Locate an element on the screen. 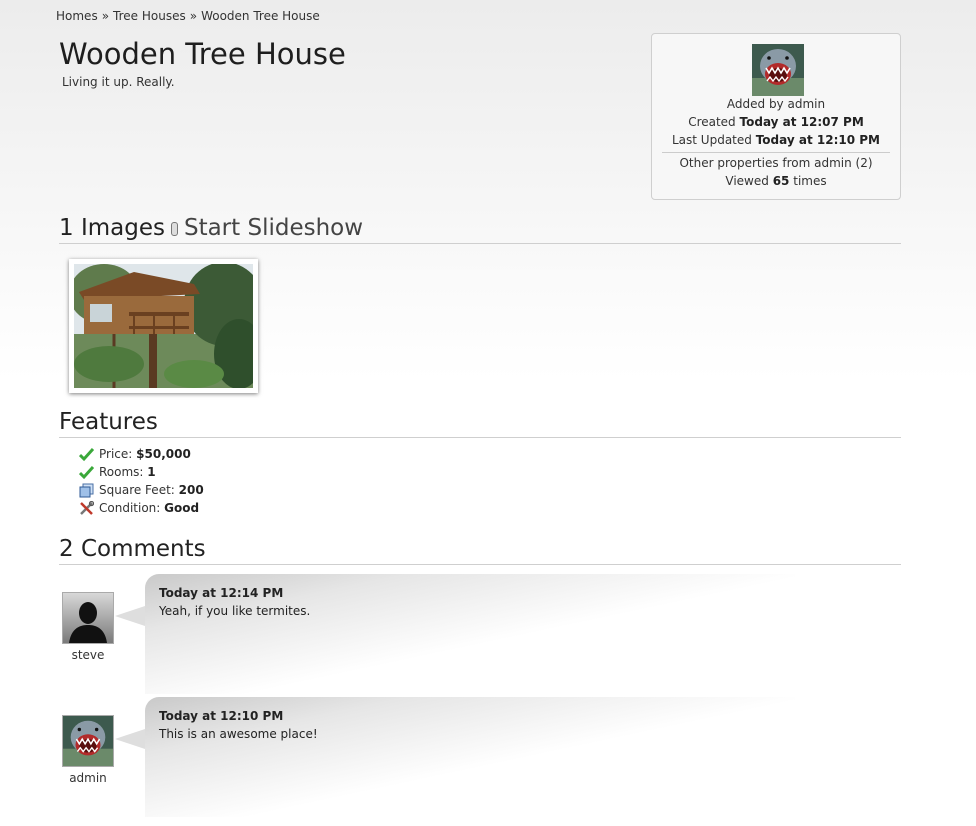 This screenshot has width=976, height=826. comments-heading: 2 Comments is located at coordinates (480, 550).